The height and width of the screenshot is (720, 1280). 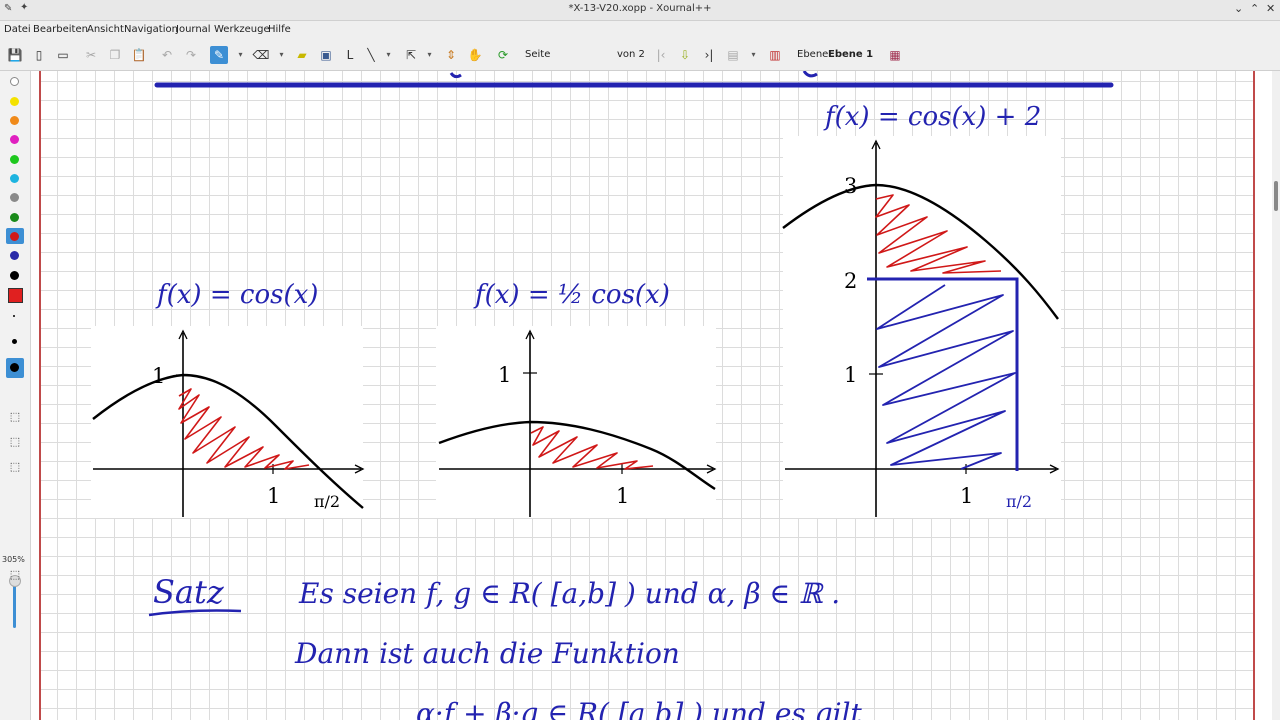 I want to click on graph-3-background, so click(x=922, y=327).